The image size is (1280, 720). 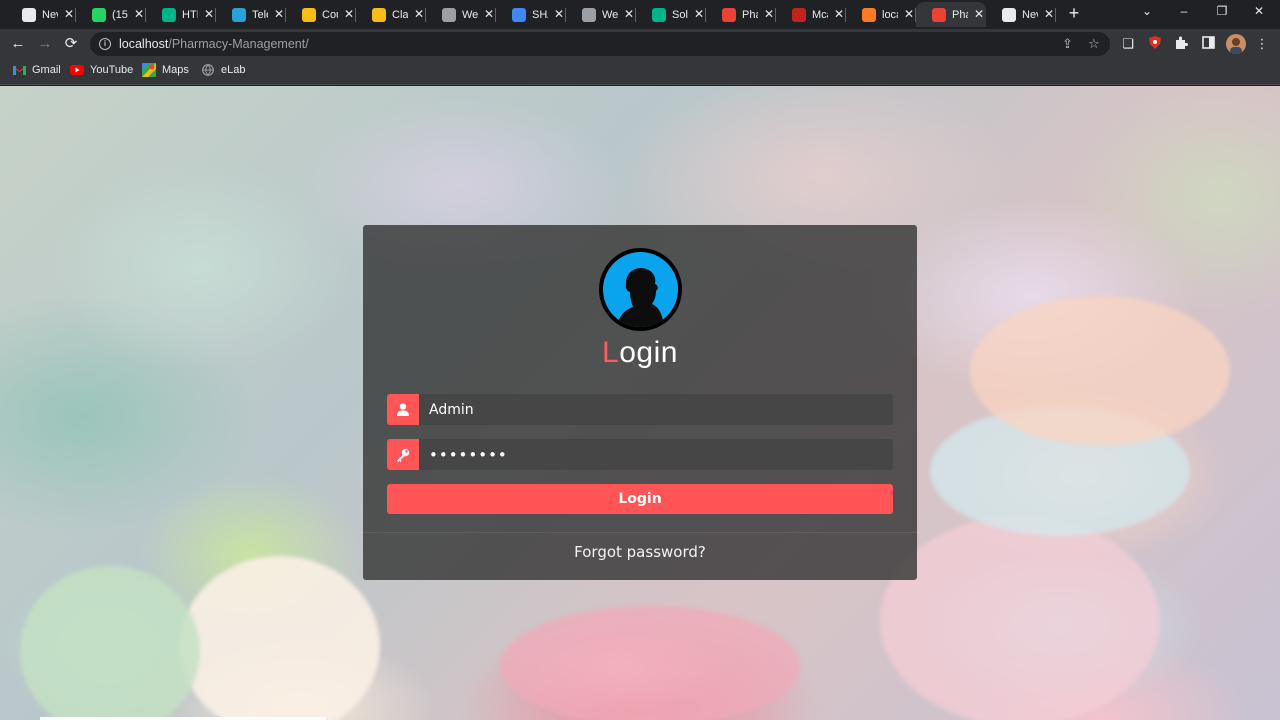 What do you see at coordinates (190, 14) in the screenshot?
I see `tab-title: HTI` at bounding box center [190, 14].